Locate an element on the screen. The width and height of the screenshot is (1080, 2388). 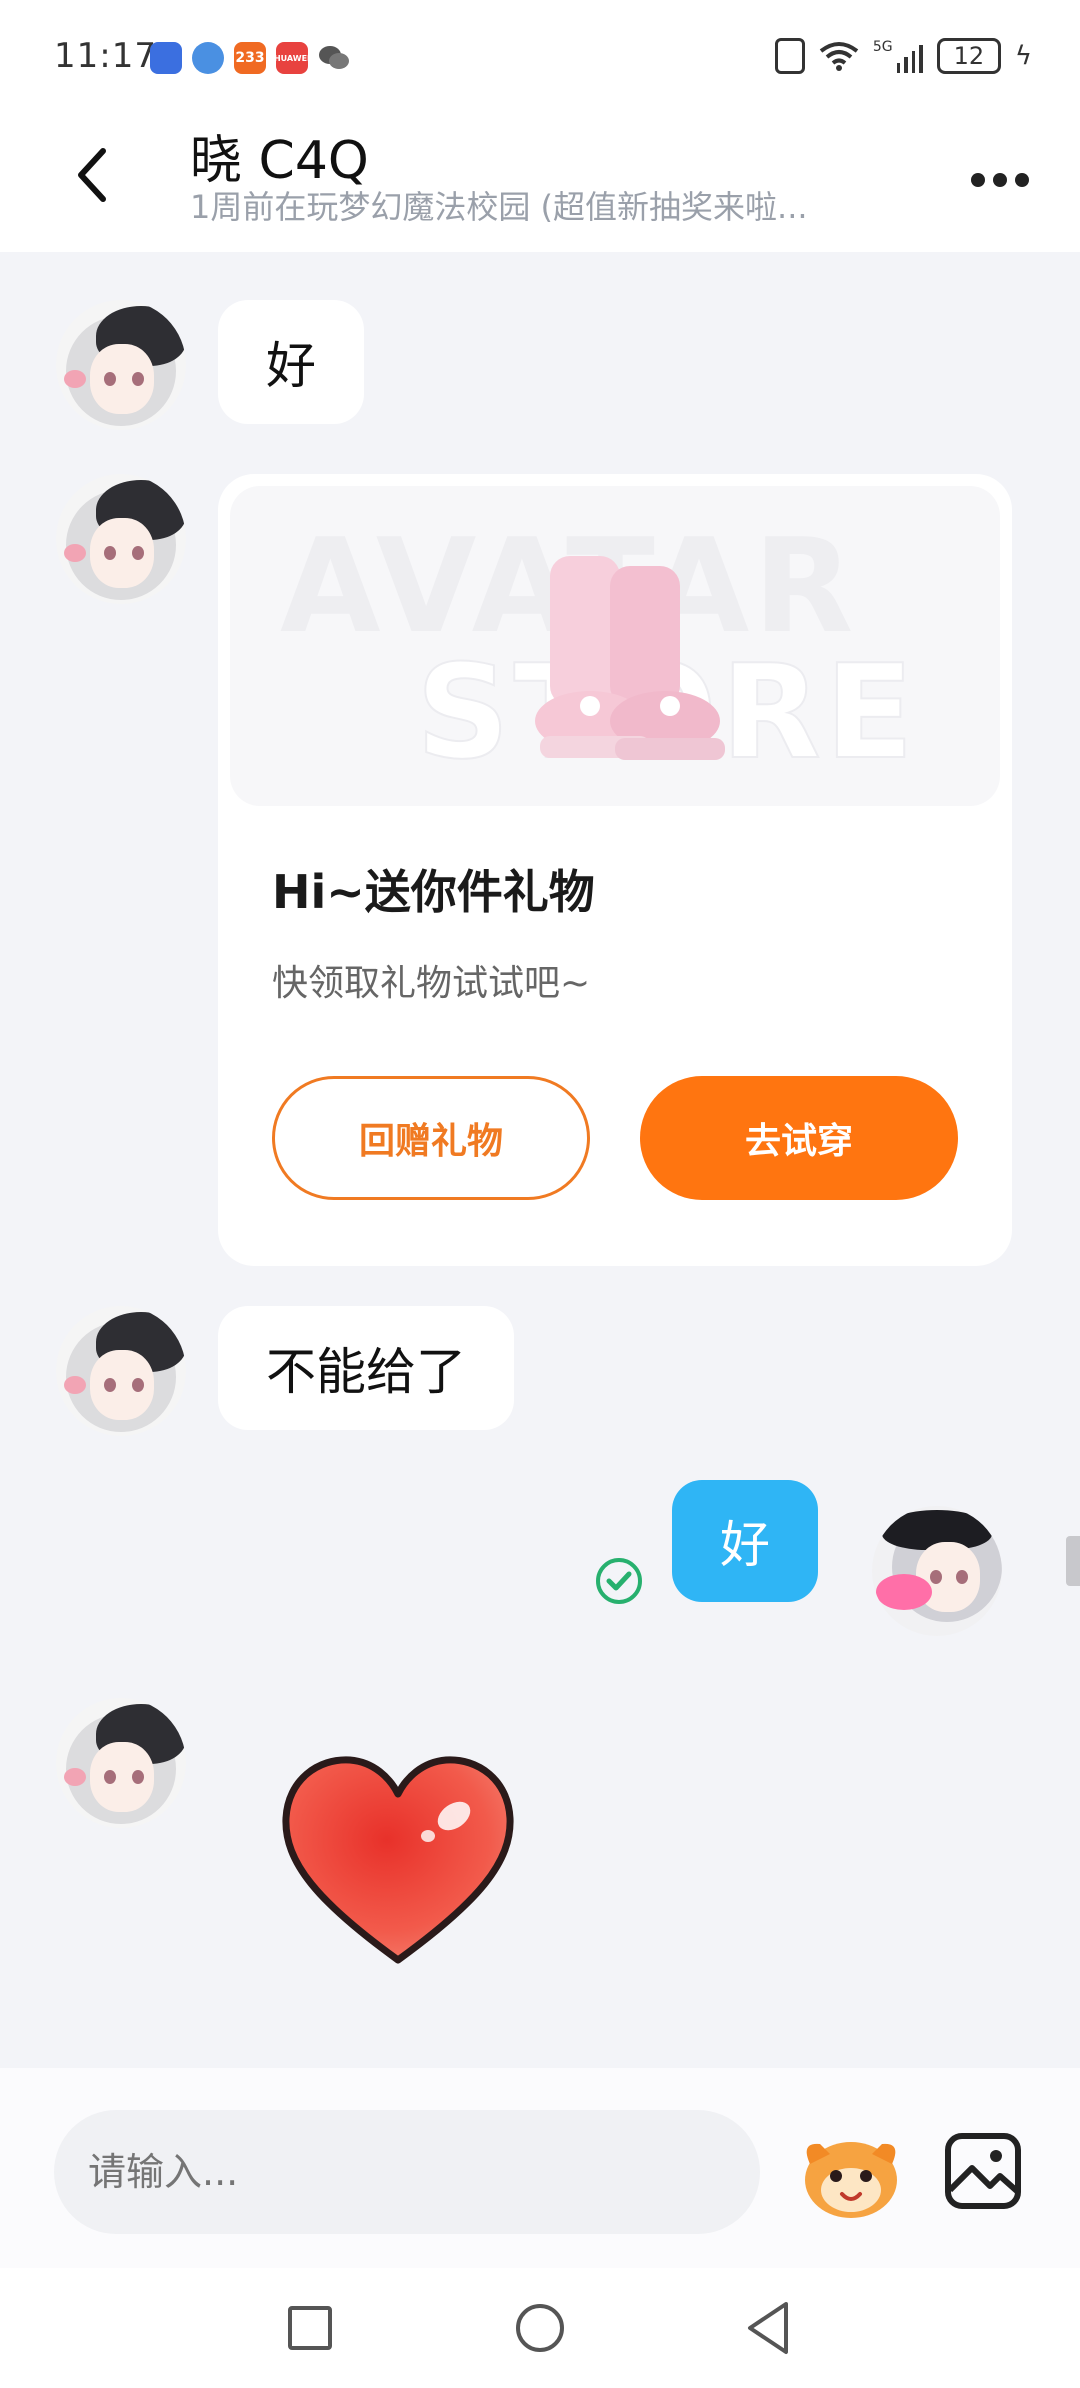
chevron-left-icon is located at coordinates (92, 175).